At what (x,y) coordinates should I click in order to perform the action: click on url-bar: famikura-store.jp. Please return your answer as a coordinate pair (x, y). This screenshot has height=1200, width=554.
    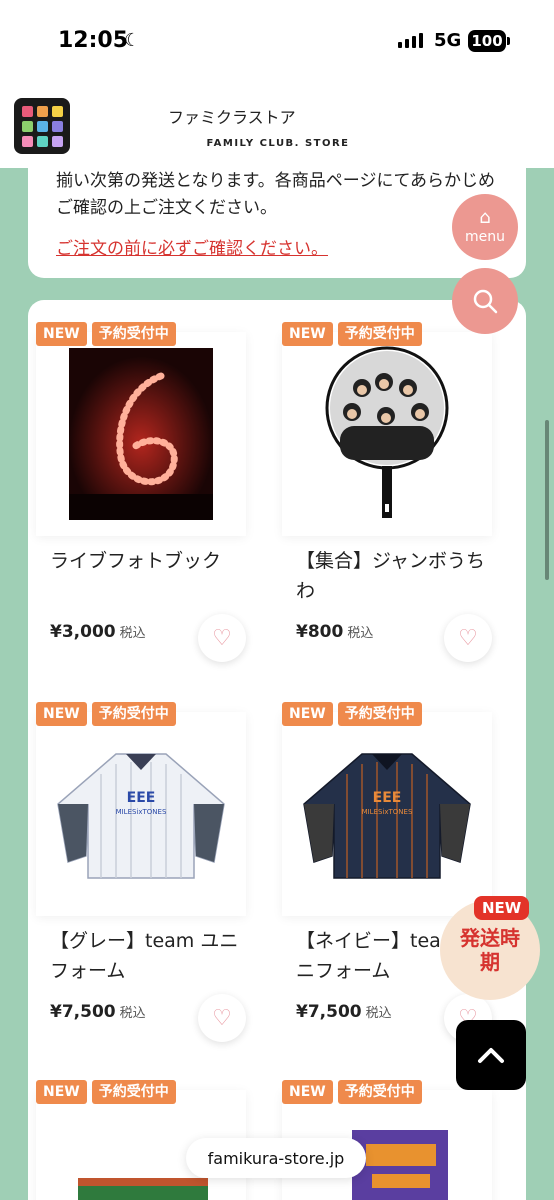
    Looking at the image, I should click on (276, 1158).